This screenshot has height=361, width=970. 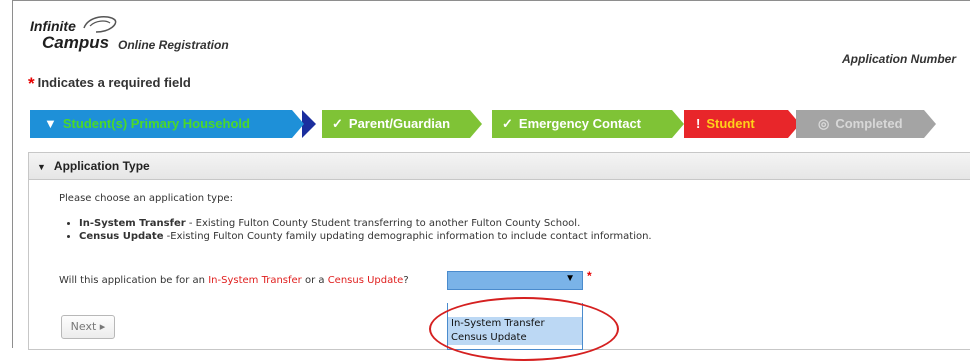 What do you see at coordinates (698, 123) in the screenshot?
I see `exclamation-icon: !` at bounding box center [698, 123].